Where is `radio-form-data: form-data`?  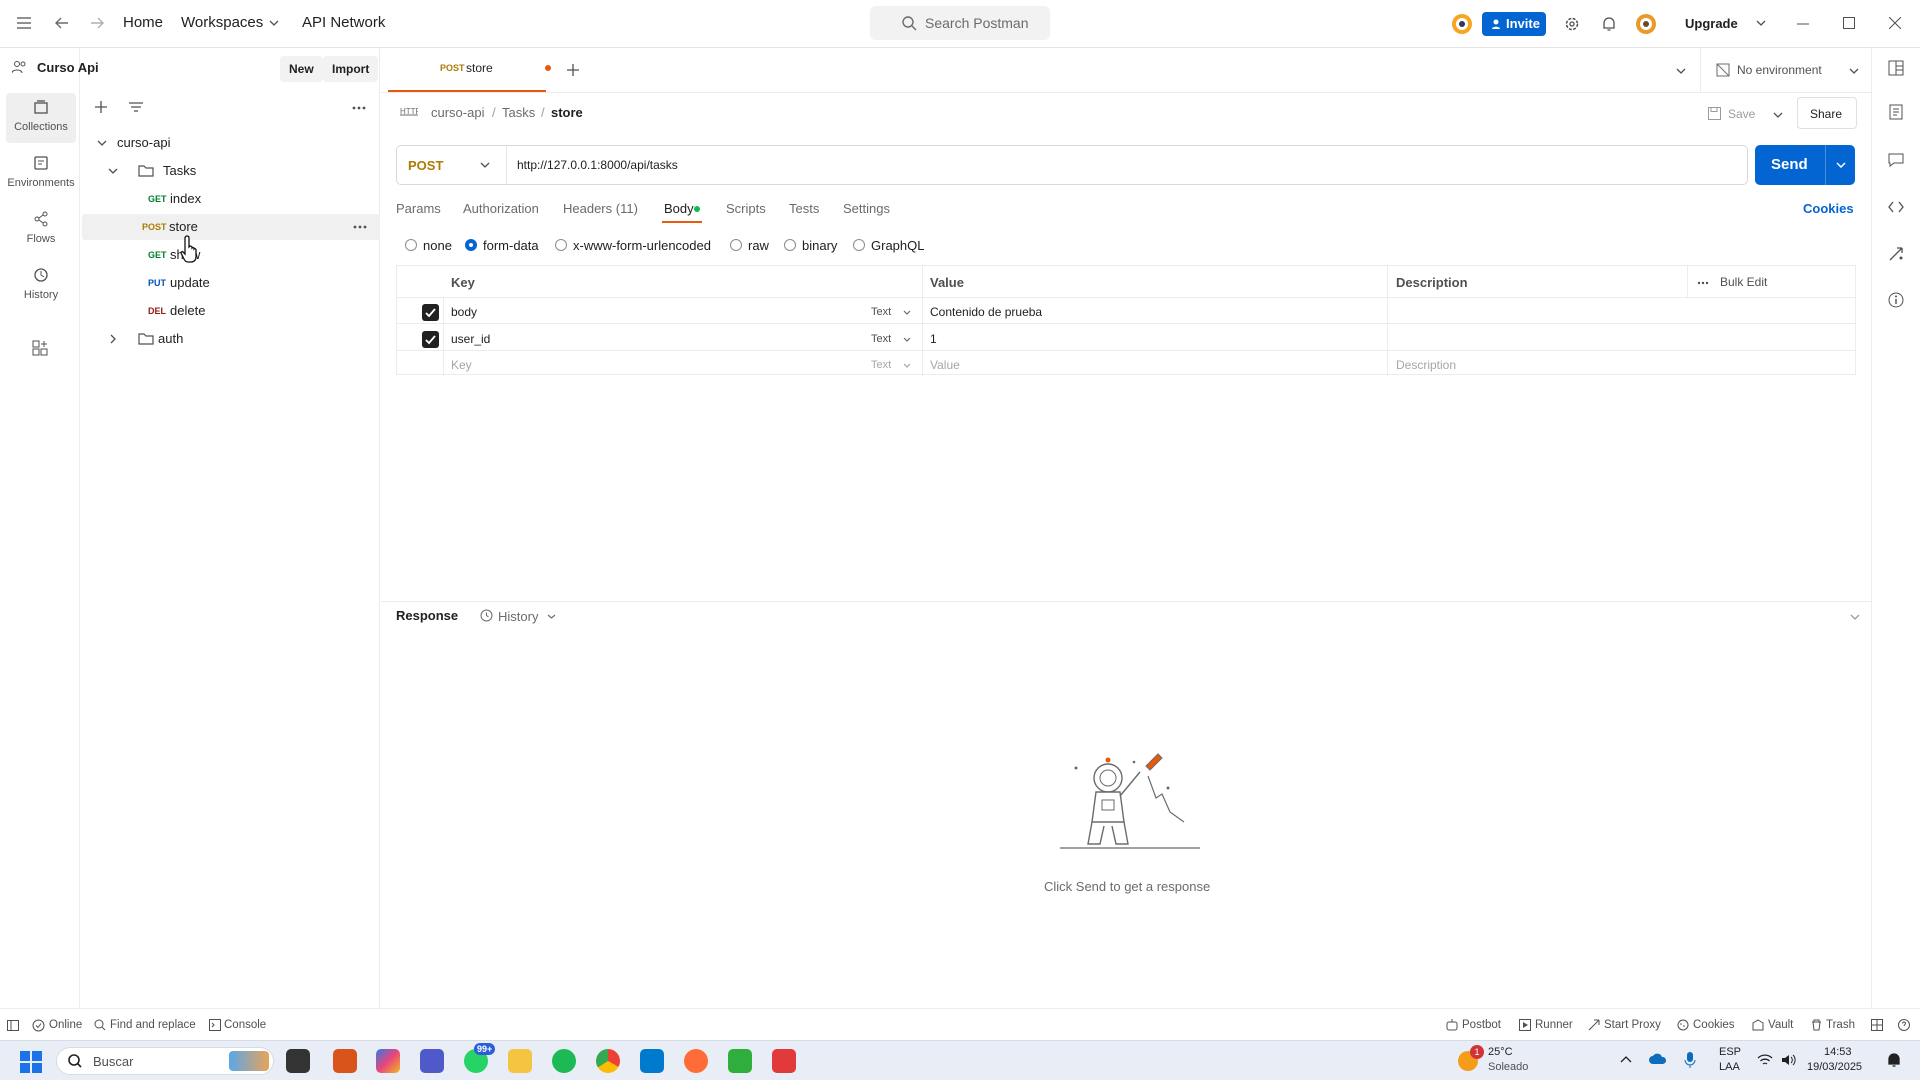
radio-form-data: form-data is located at coordinates (510, 245).